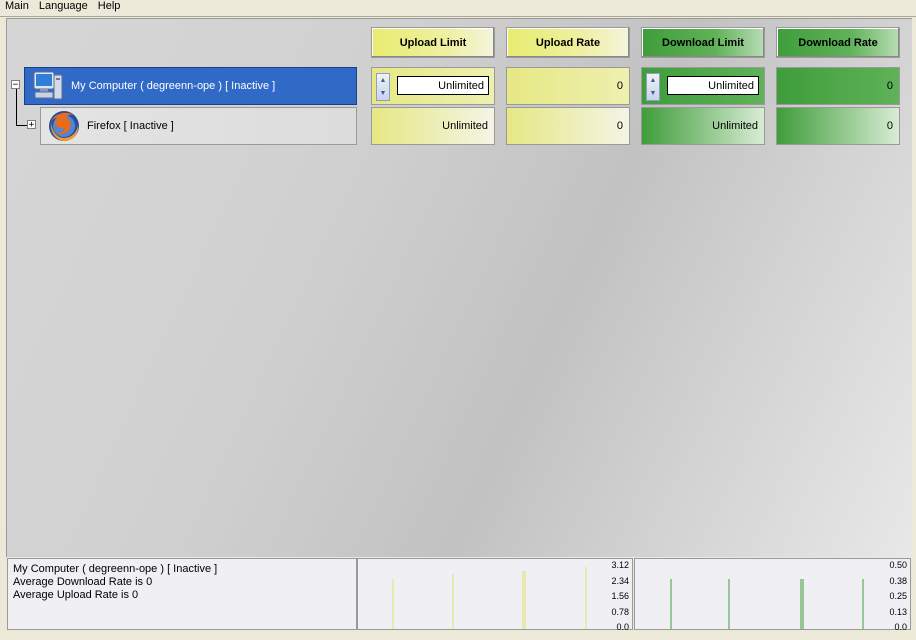 This screenshot has height=640, width=916. What do you see at coordinates (898, 565) in the screenshot?
I see `axis-tick: 0.50` at bounding box center [898, 565].